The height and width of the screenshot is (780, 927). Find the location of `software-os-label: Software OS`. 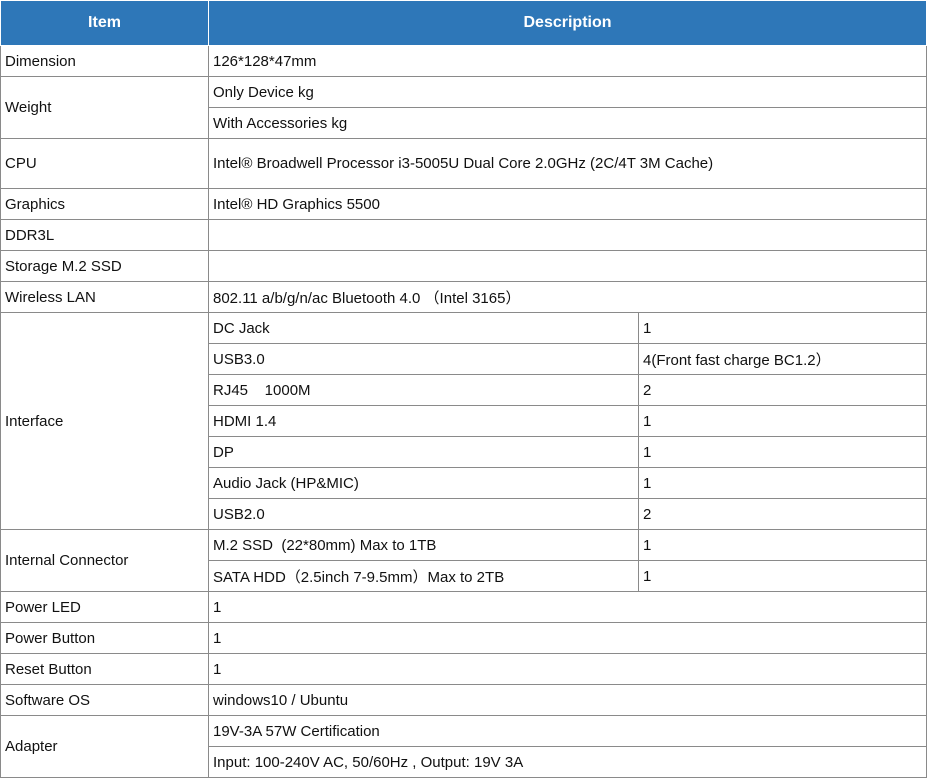

software-os-label: Software OS is located at coordinates (104, 700).